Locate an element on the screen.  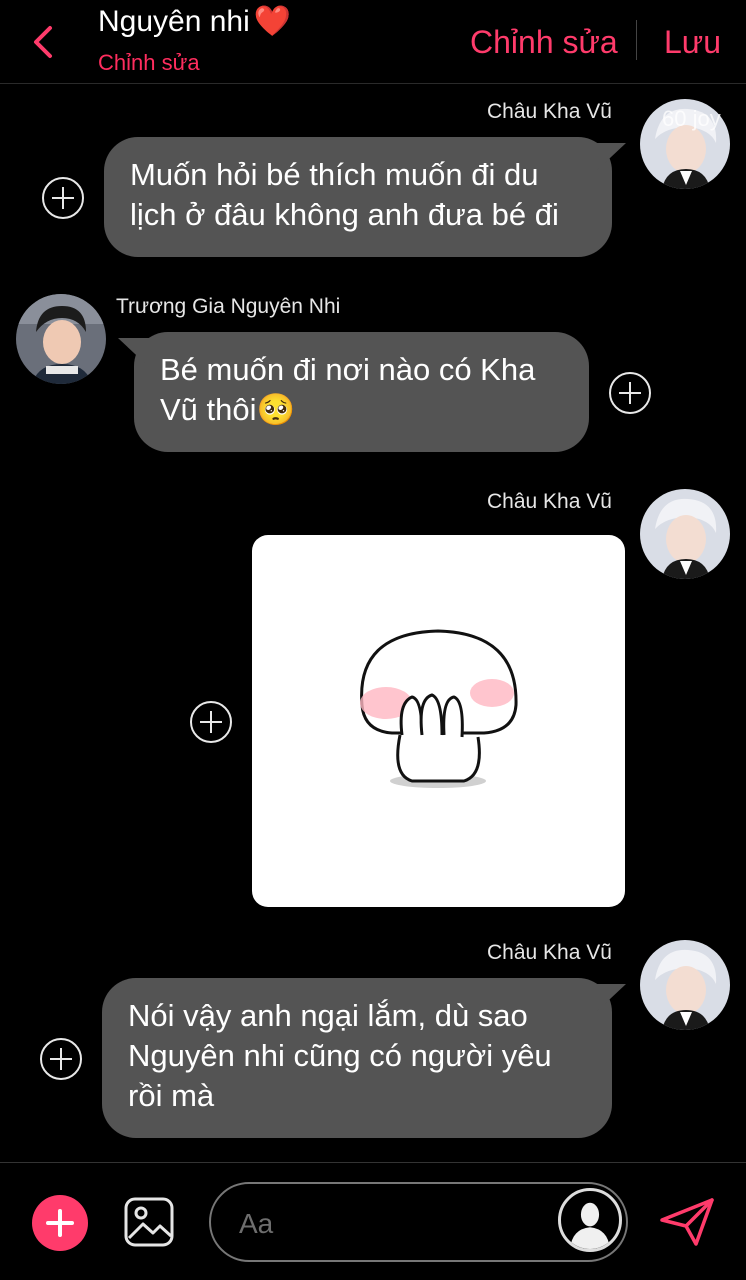
message-bubble: Bé muốn đi nơi nào có Kha Vũ thôi🥺 is located at coordinates (361, 392).